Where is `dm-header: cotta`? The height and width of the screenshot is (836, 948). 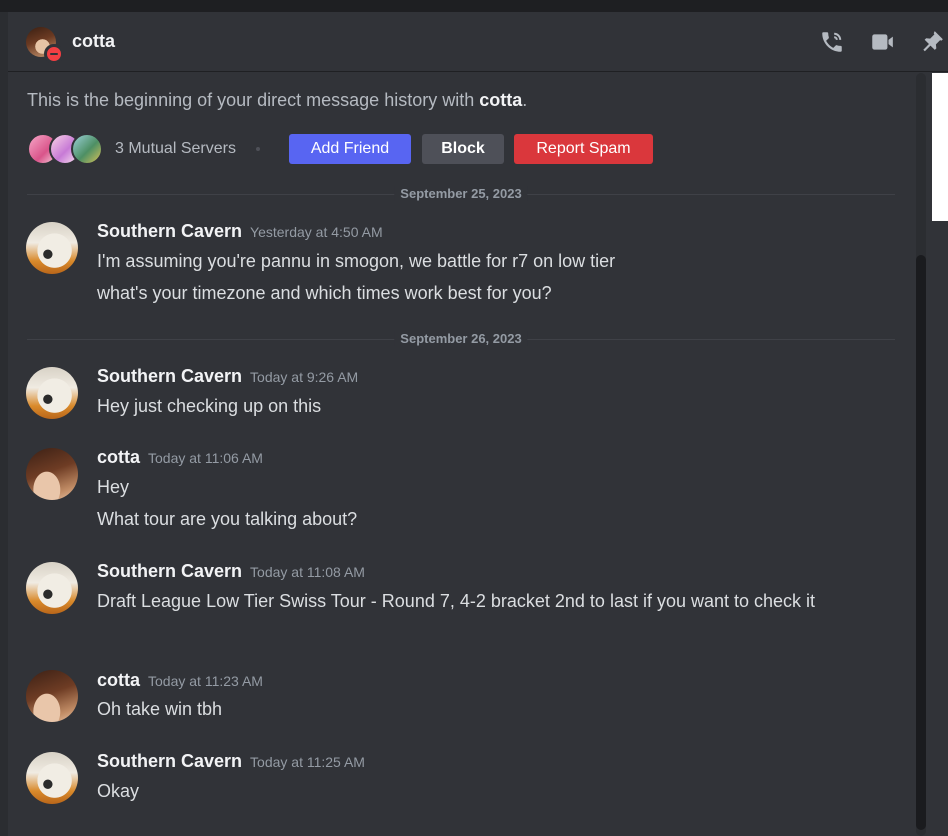
dm-header: cotta is located at coordinates (478, 42).